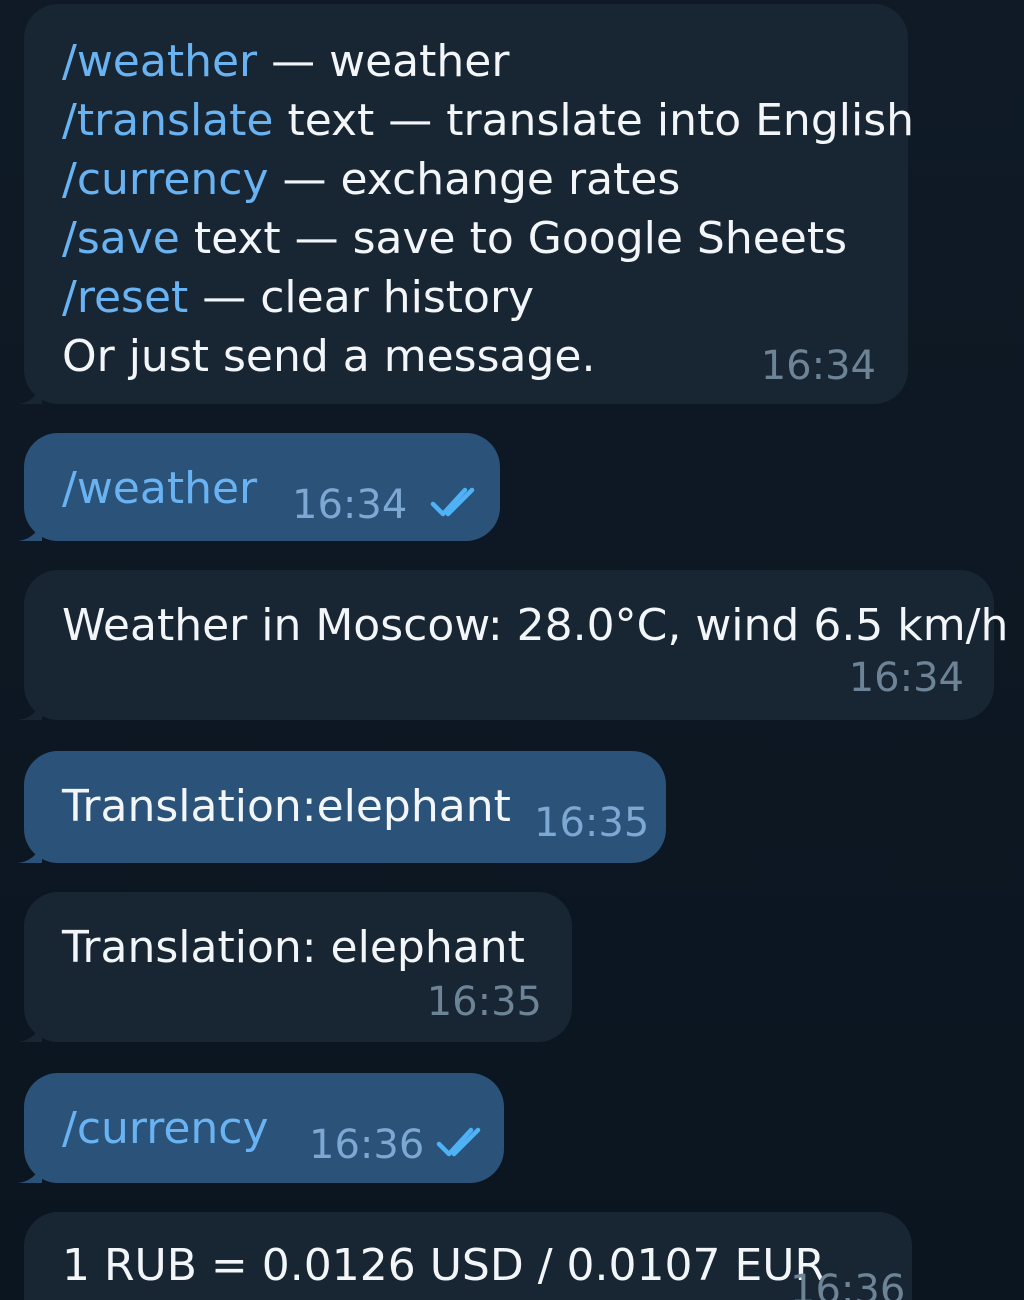 This screenshot has width=1024, height=1300. Describe the element at coordinates (262, 487) in the screenshot. I see `message-weather-command: /weather 16:34` at that location.